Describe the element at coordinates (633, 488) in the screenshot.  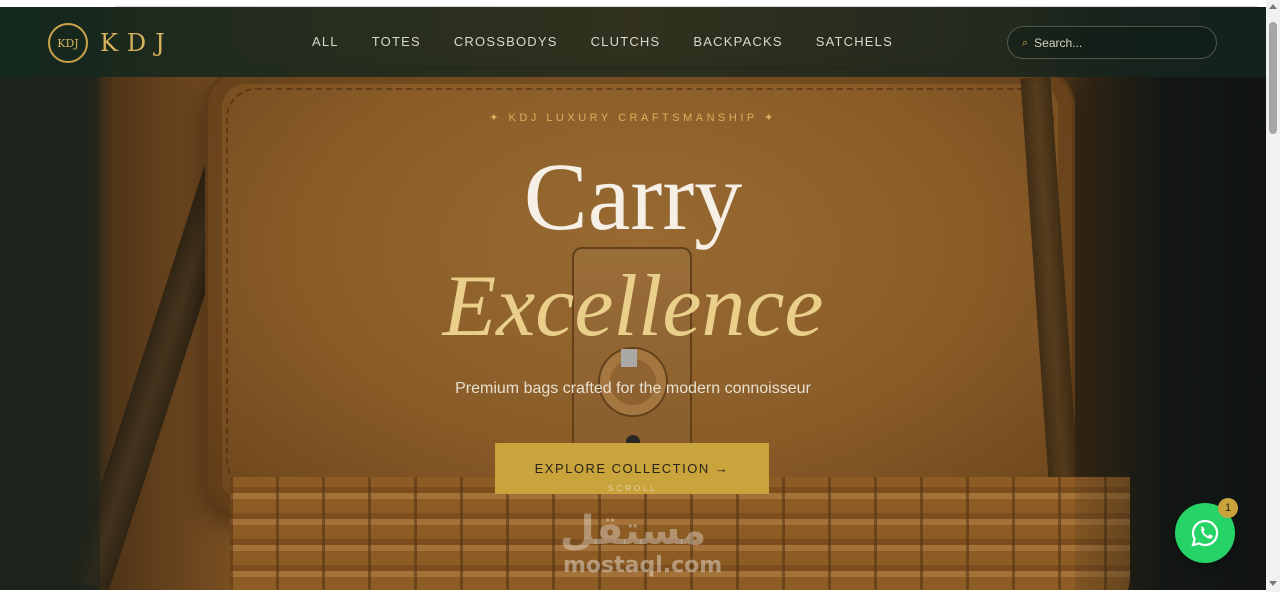
I see `scroll-indicator: SCROLL` at that location.